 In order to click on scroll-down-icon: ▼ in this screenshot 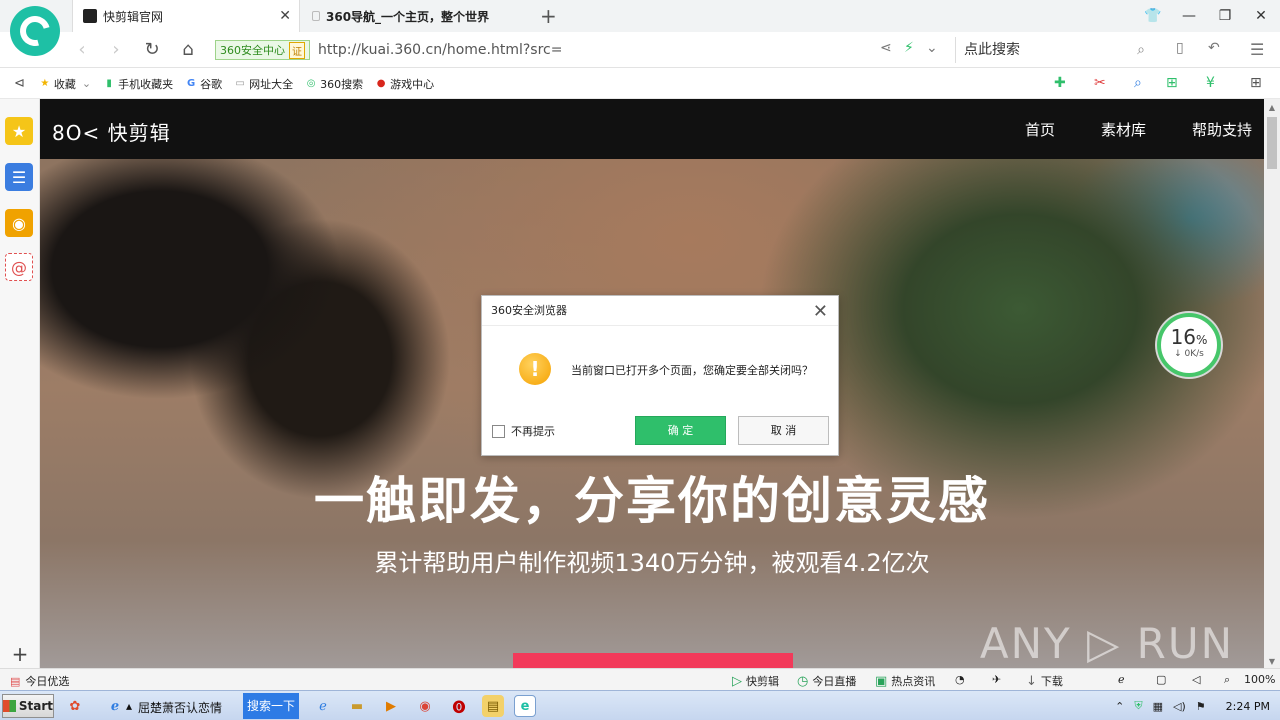, I will do `click(1272, 661)`.